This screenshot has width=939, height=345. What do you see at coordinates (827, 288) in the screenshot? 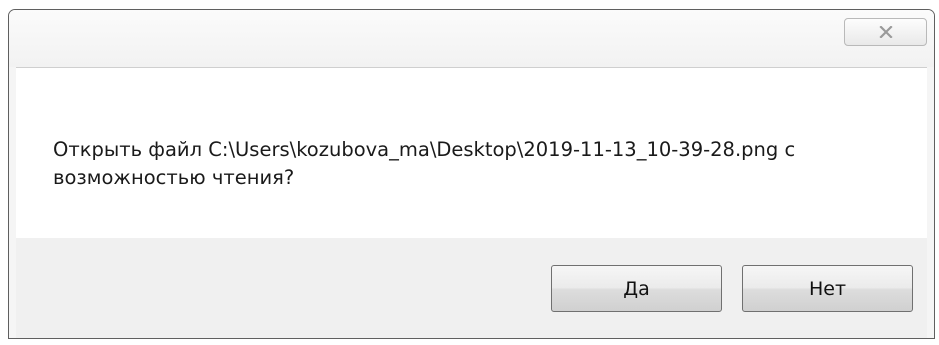
I see `no-button: Нет` at bounding box center [827, 288].